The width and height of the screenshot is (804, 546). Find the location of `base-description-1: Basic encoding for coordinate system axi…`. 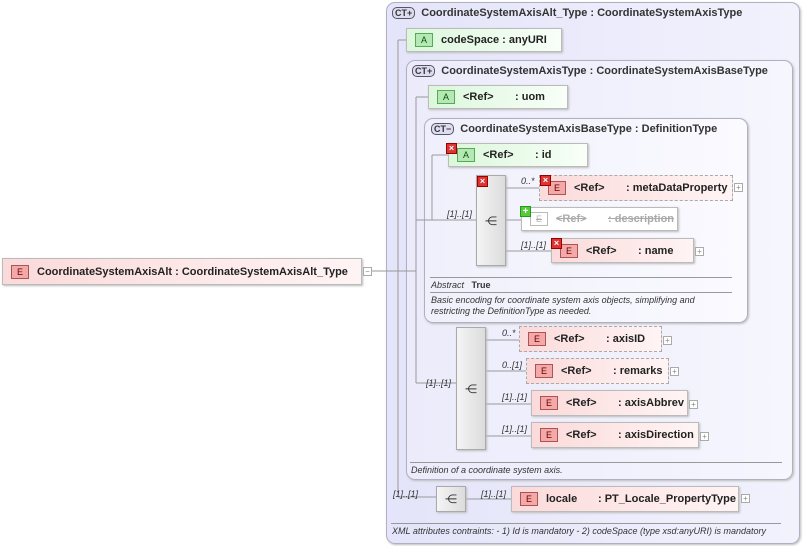

base-description-1: Basic encoding for coordinate system axi… is located at coordinates (563, 300).